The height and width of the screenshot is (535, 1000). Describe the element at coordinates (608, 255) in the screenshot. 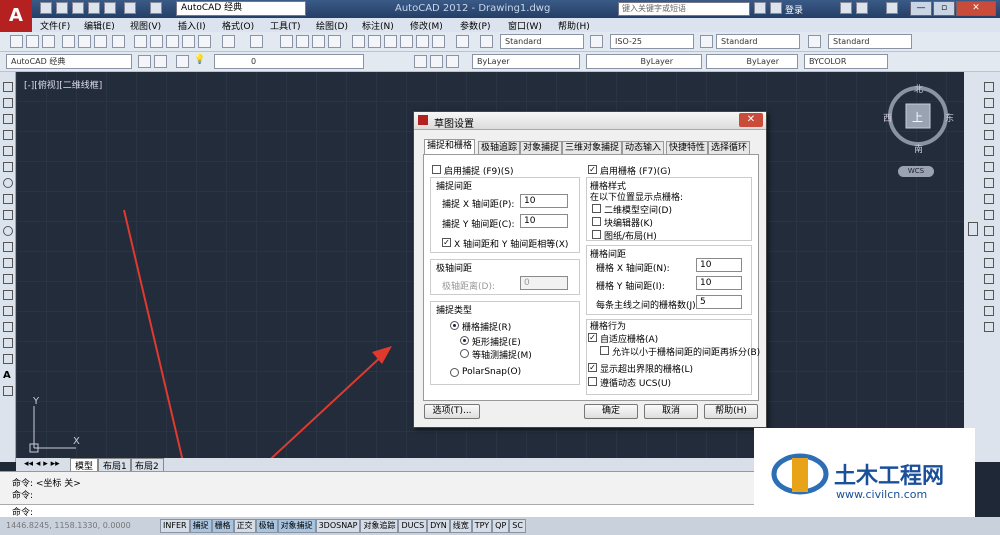

I see `grid-spacing-title: 栅格间距` at that location.